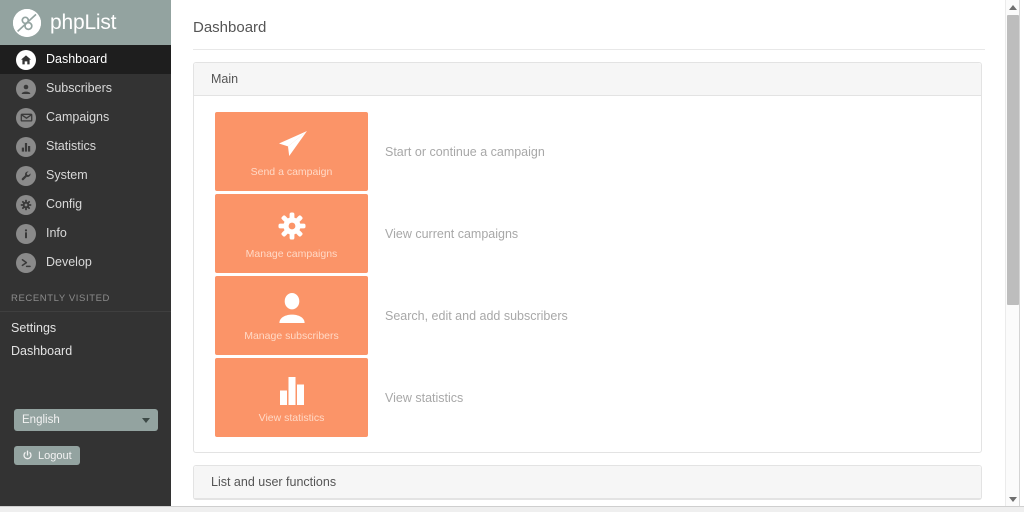 This screenshot has width=1024, height=512. Describe the element at coordinates (85, 294) in the screenshot. I see `recently-visited-heading: RECENTLY VISITED` at that location.